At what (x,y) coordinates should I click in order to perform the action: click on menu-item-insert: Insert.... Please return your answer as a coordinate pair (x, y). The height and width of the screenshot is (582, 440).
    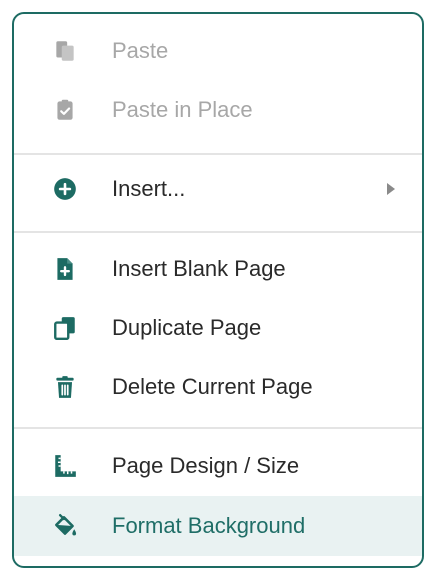
    Looking at the image, I should click on (218, 189).